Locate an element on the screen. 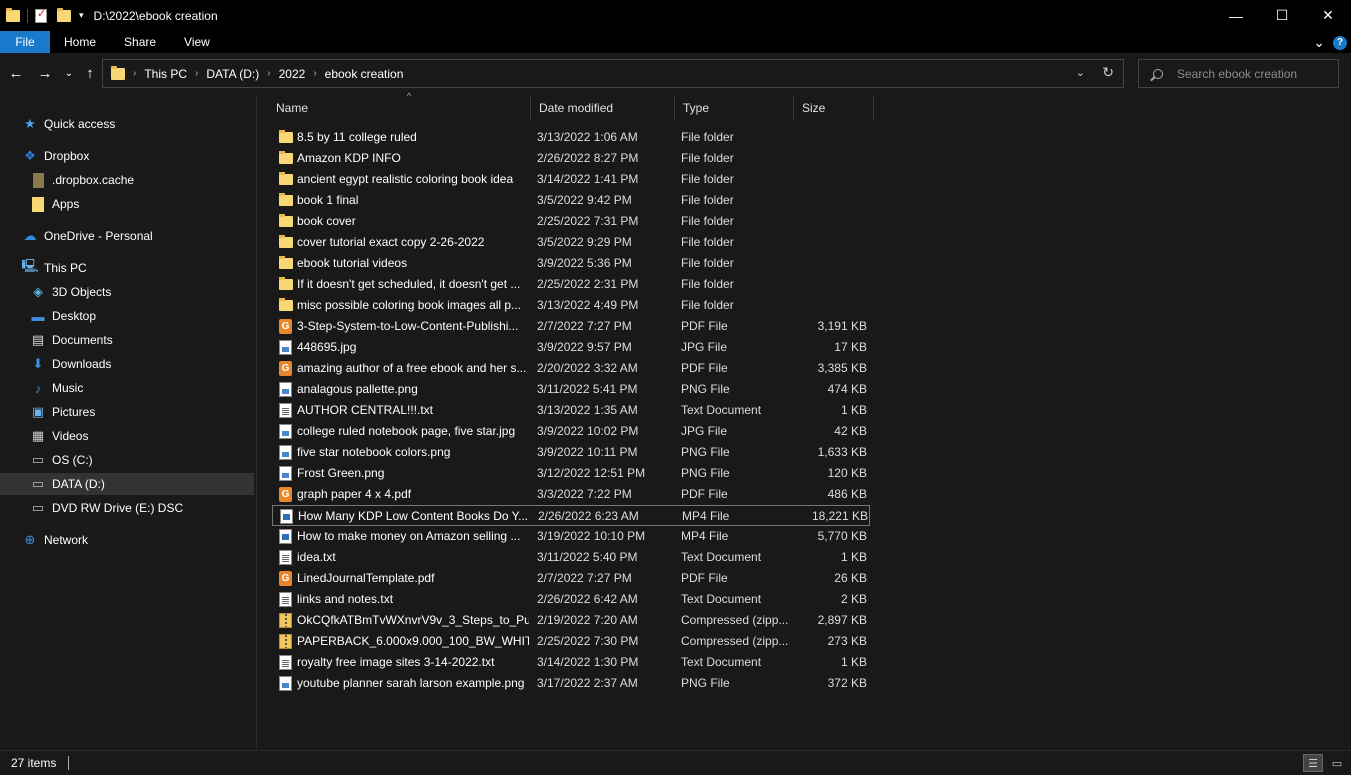 Image resolution: width=1351 pixels, height=775 pixels. new-folder-icon is located at coordinates (64, 14).